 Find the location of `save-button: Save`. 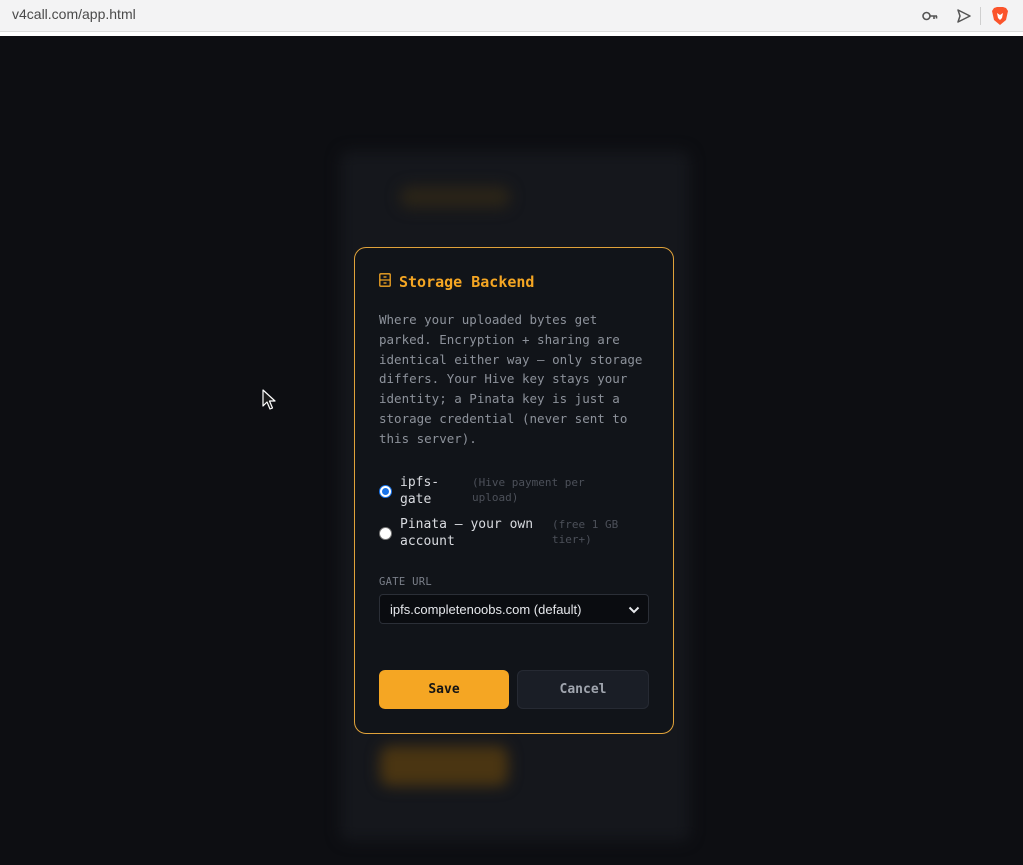

save-button: Save is located at coordinates (444, 689).